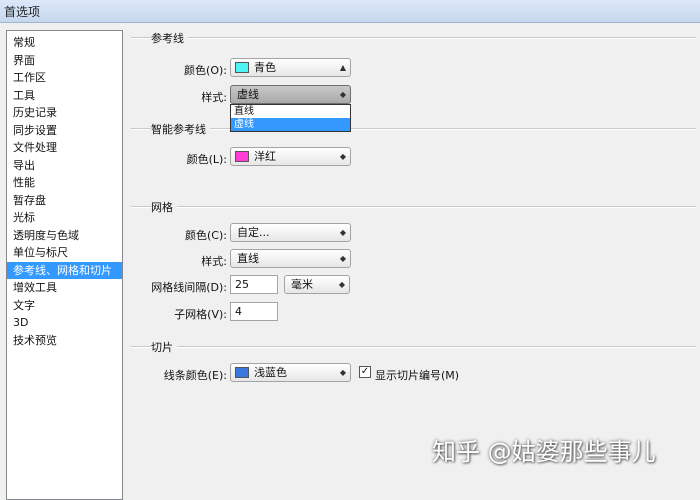 The image size is (700, 500). I want to click on smart-guides-divider, so click(413, 129).